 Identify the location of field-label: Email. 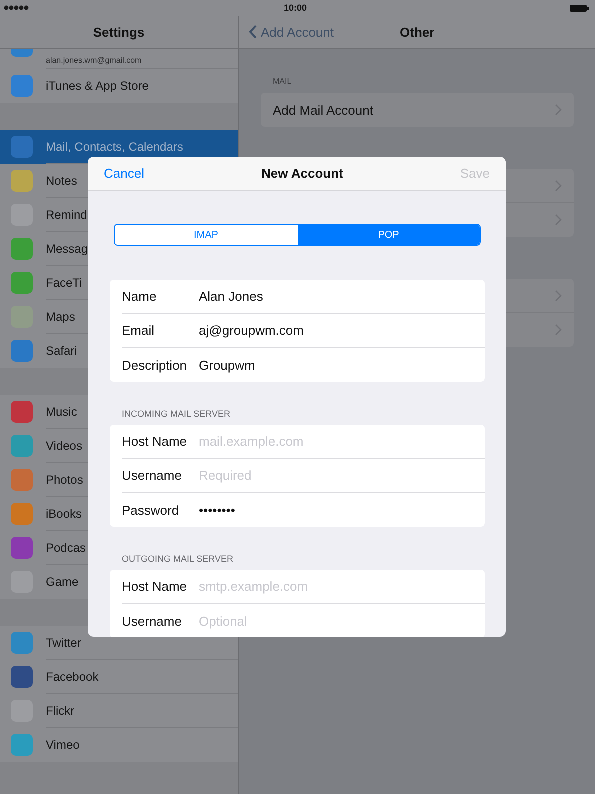
(139, 330).